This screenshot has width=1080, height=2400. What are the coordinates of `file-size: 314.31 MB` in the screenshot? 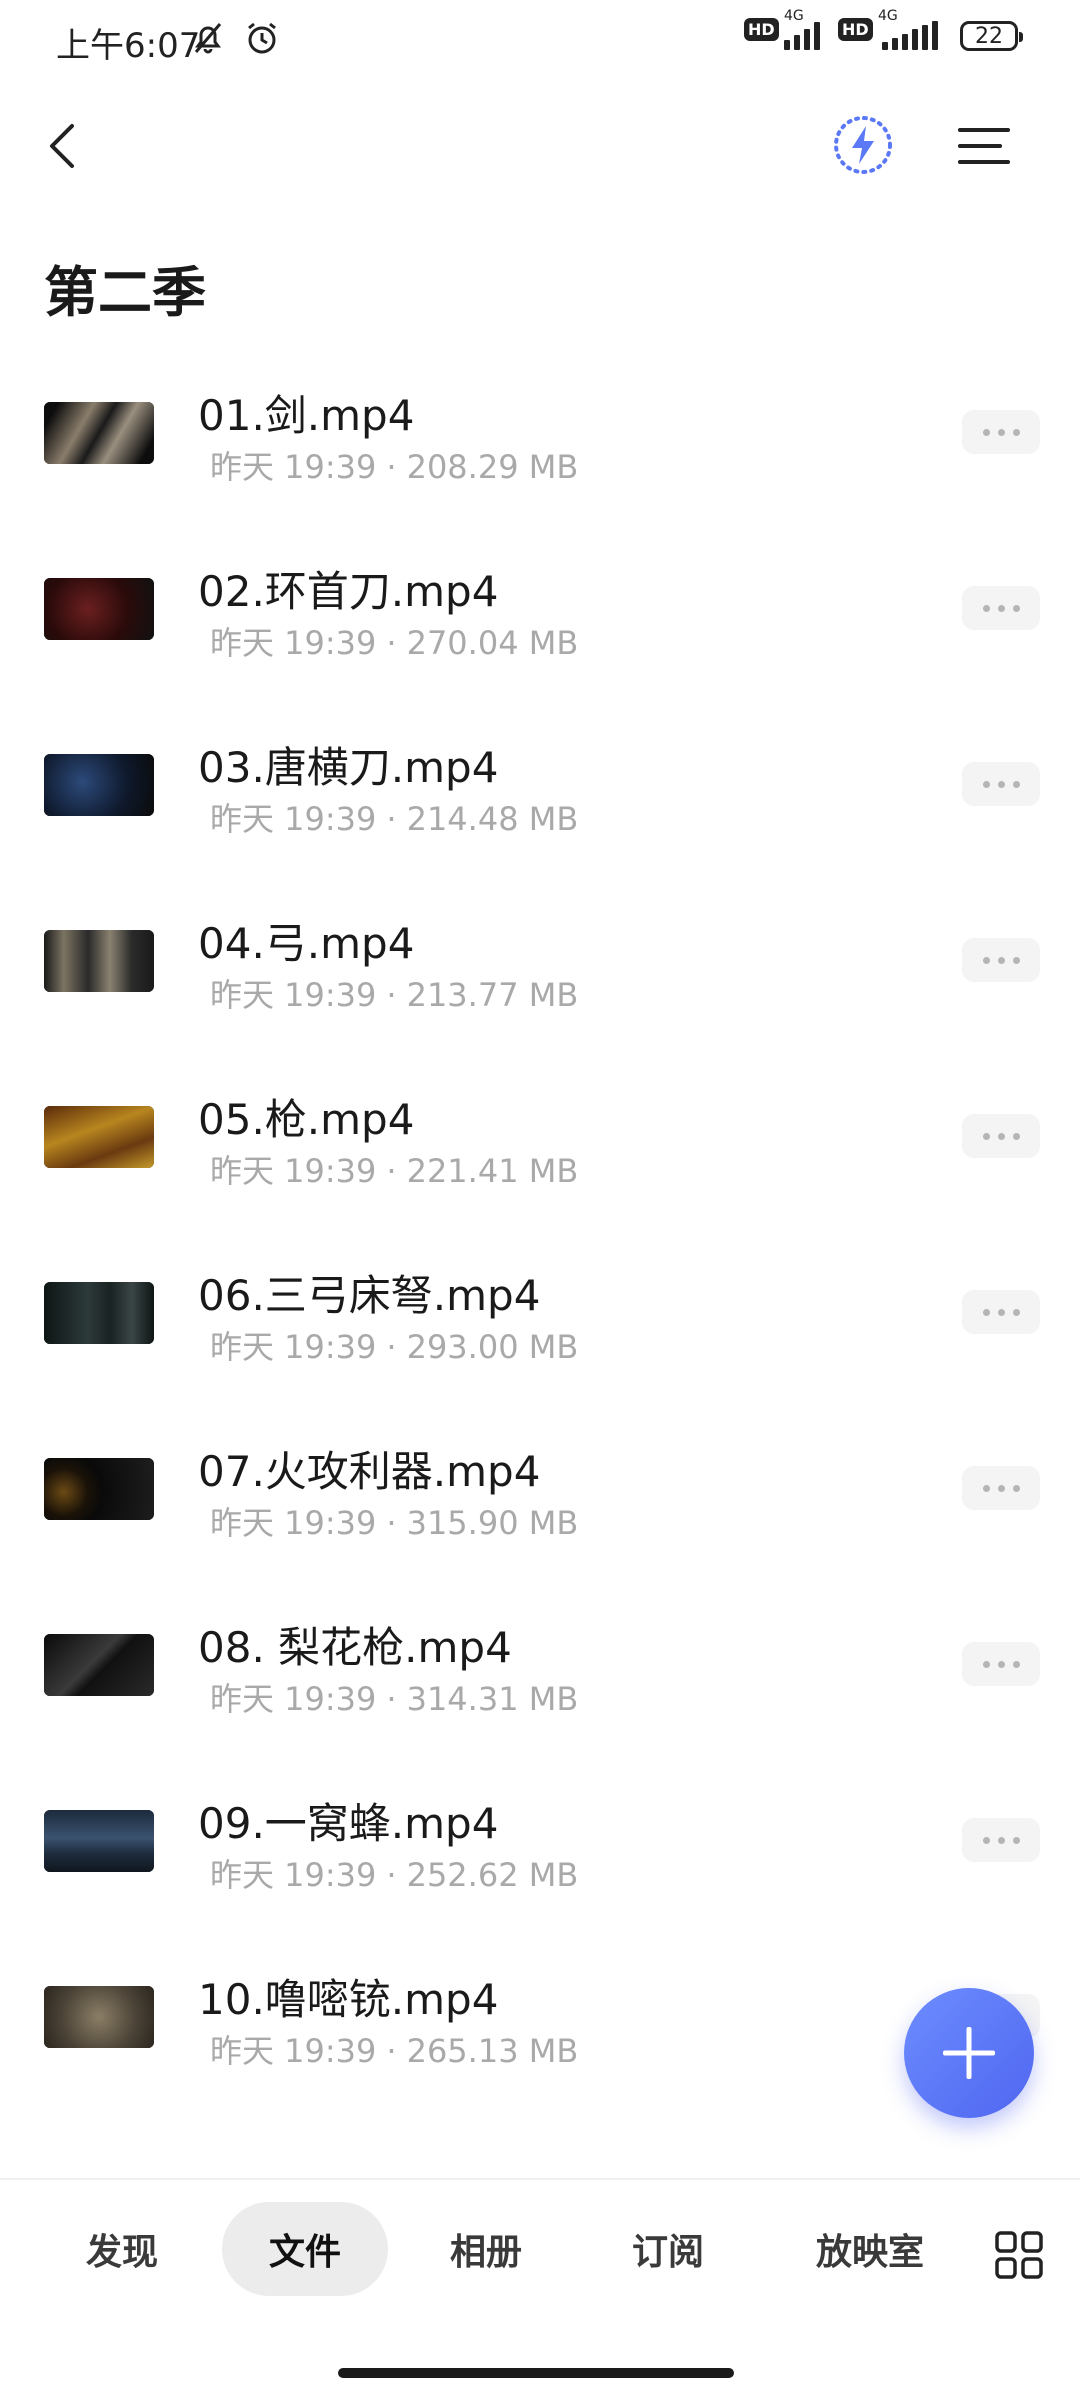 It's located at (492, 1699).